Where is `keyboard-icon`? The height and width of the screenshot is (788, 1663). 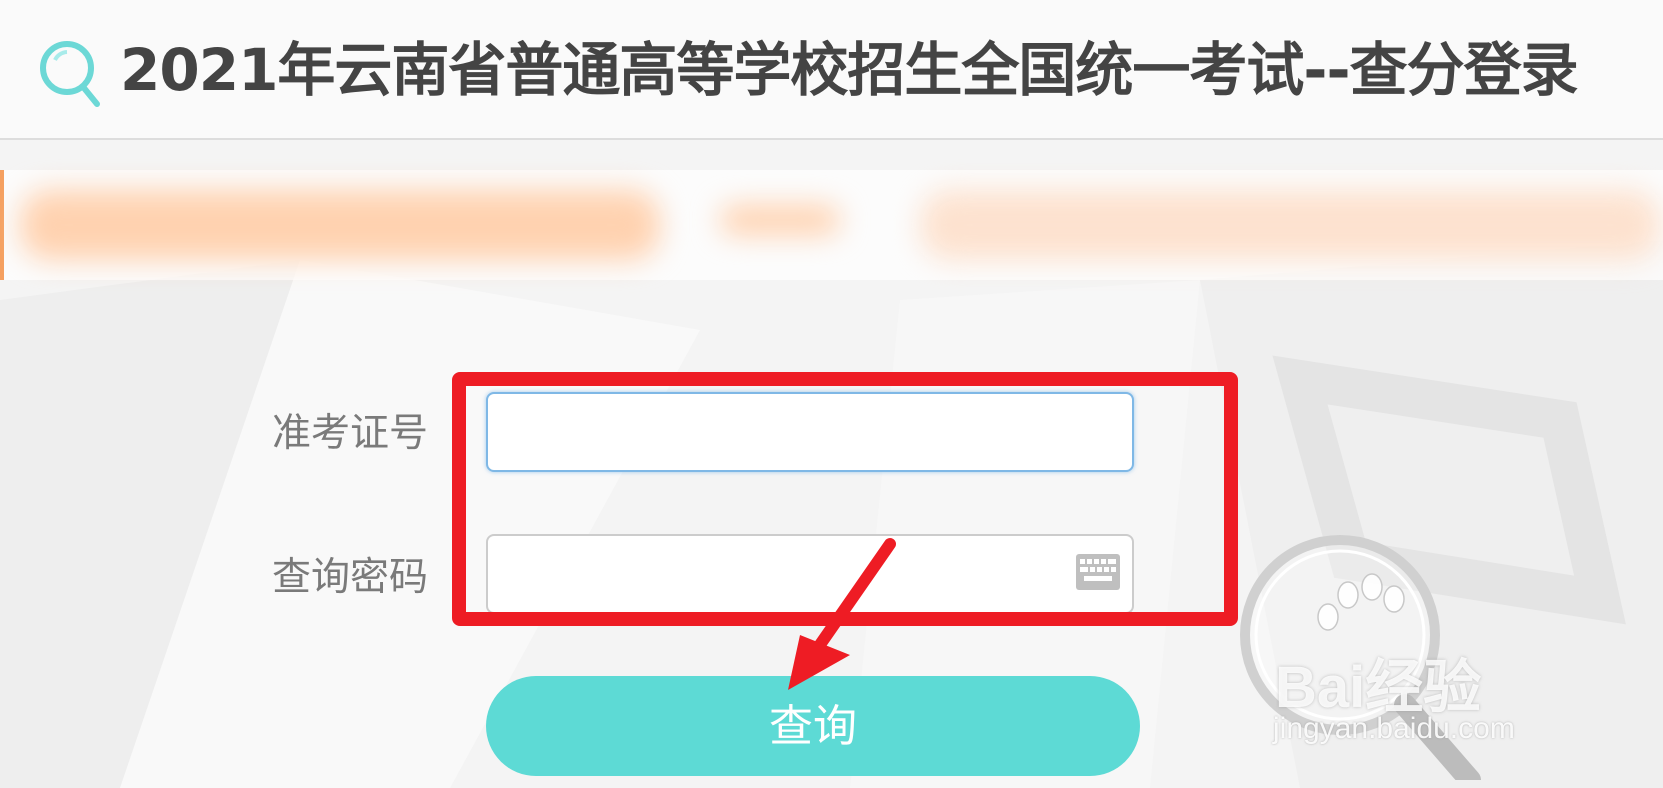 keyboard-icon is located at coordinates (1098, 572).